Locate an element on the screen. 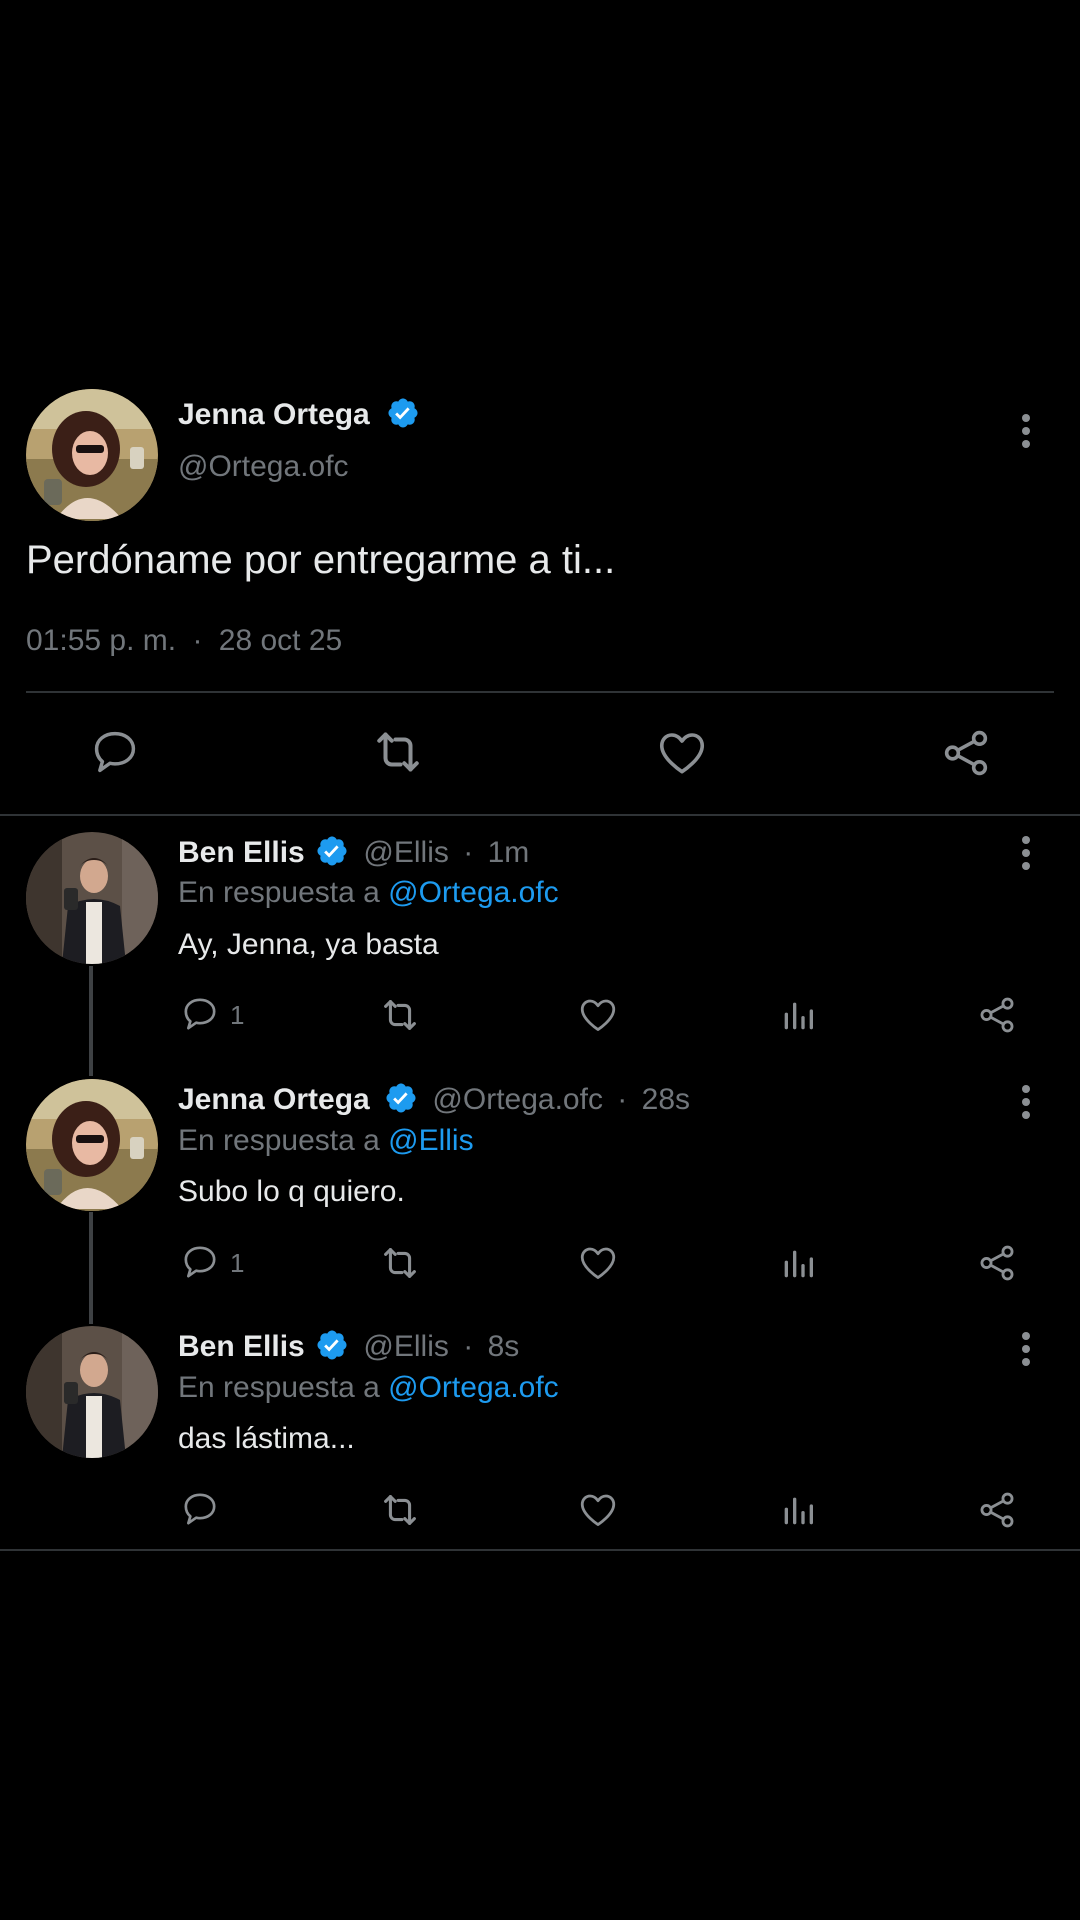 The width and height of the screenshot is (1080, 1920). tweet-timestamp: 01:55 p. m. · 28 oct 25 is located at coordinates (184, 641).